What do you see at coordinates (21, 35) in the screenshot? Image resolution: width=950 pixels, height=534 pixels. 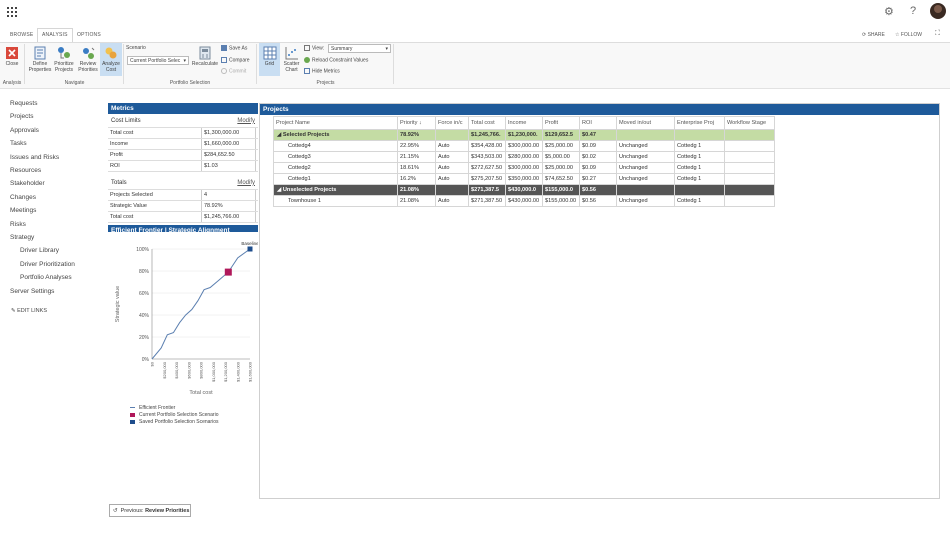 I see `tab-browse: BROWSE` at bounding box center [21, 35].